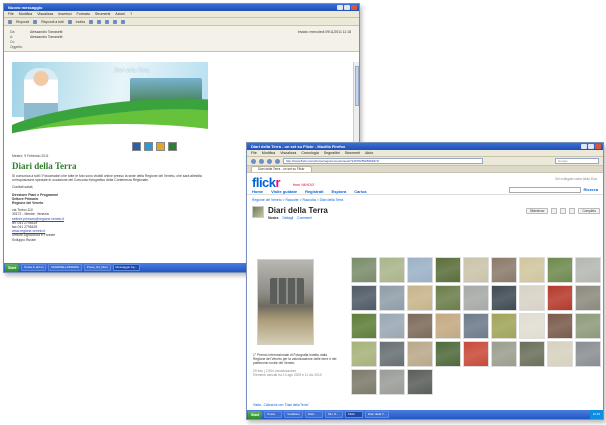 Image resolution: width=606 pixels, height=425 pixels. Describe the element at coordinates (563, 211) in the screenshot. I see `list-view-icon` at that location.